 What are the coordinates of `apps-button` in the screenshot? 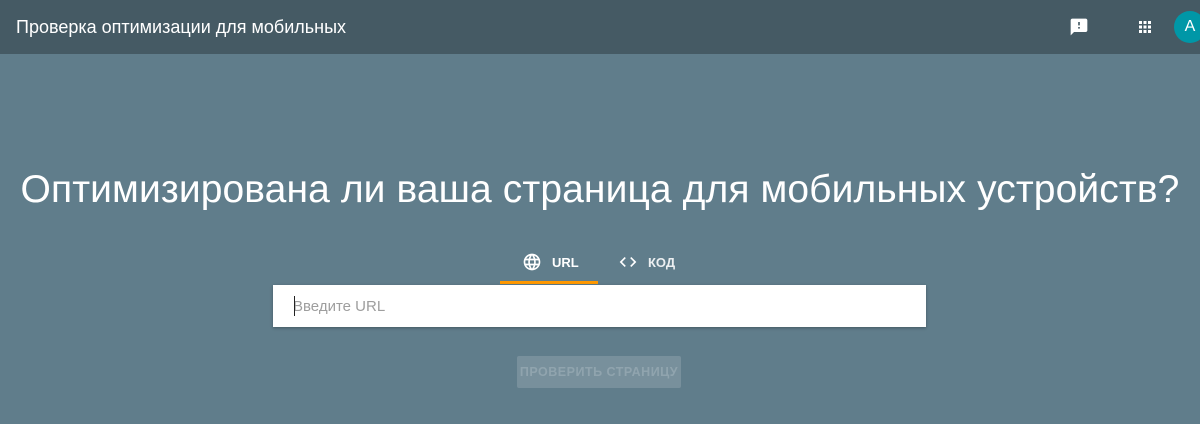 It's located at (1145, 27).